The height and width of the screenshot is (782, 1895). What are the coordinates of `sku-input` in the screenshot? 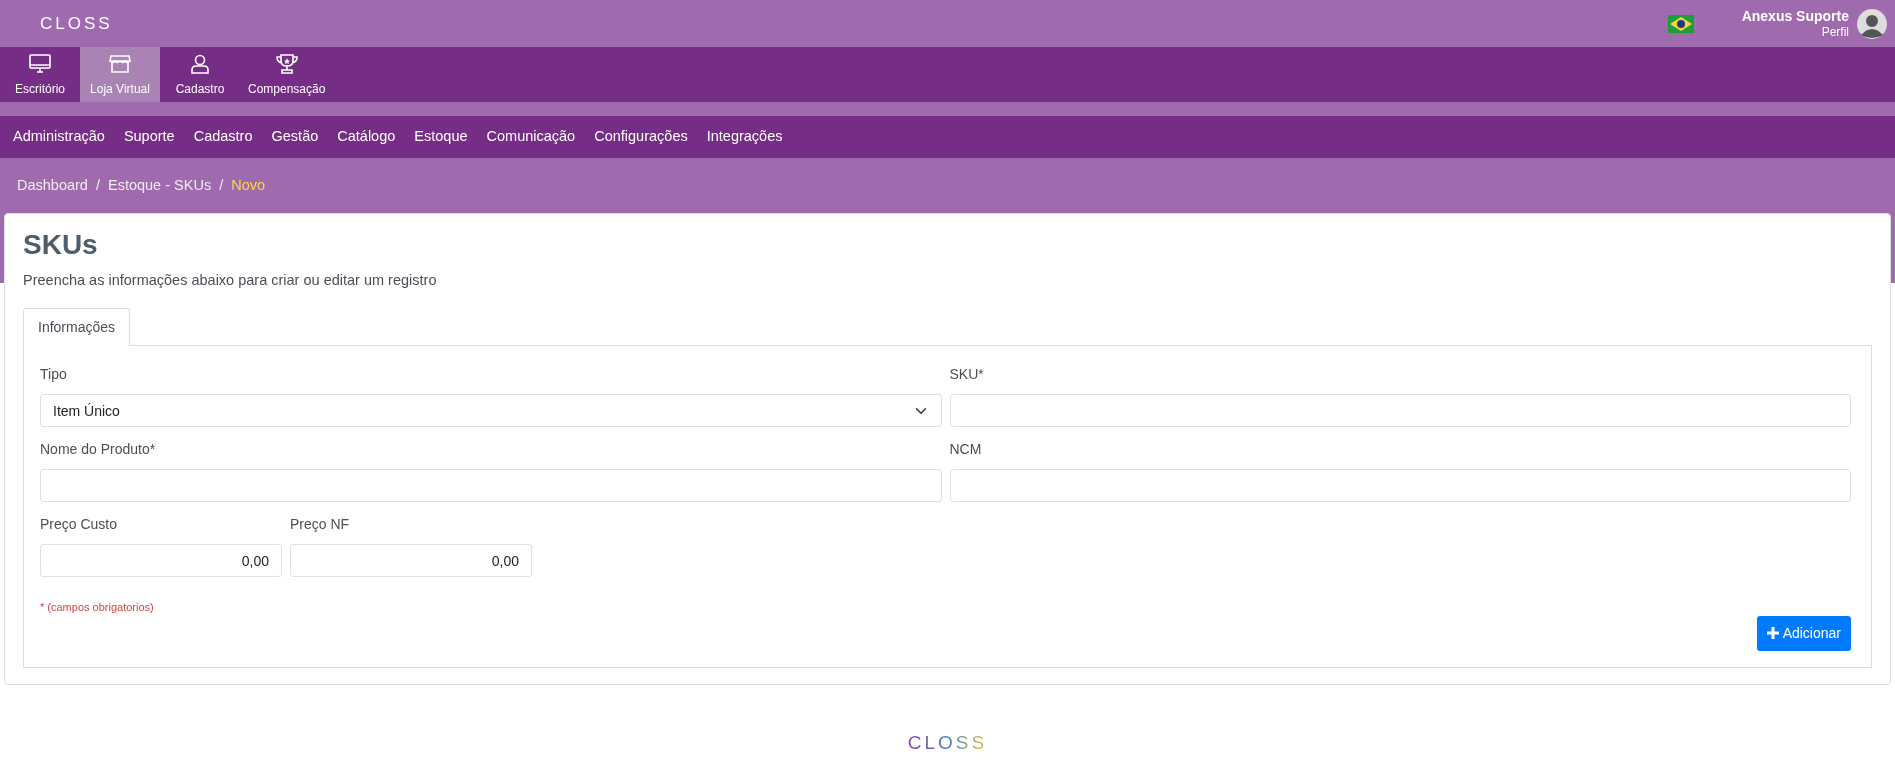 It's located at (1400, 411).